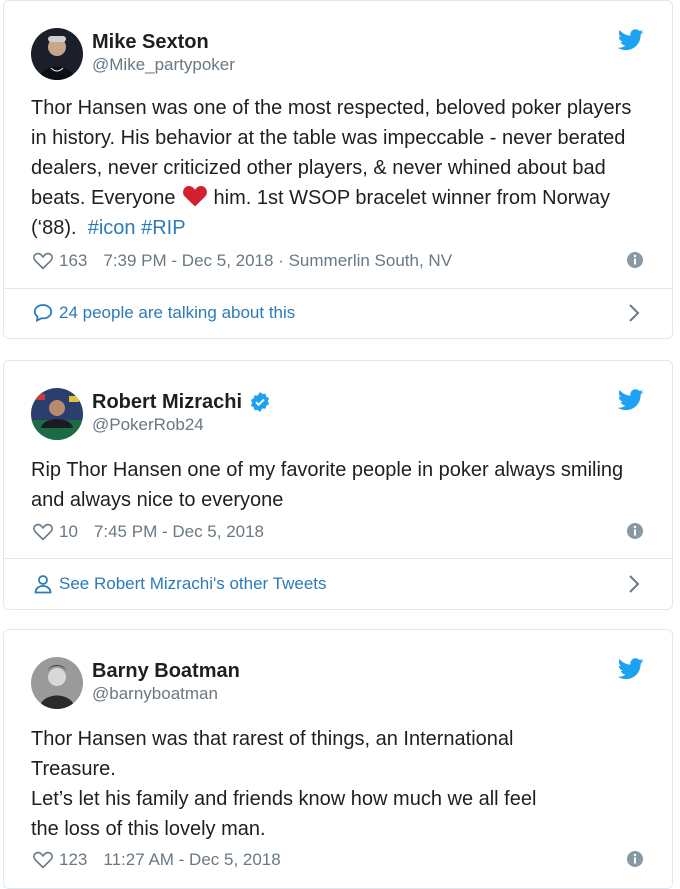 Image resolution: width=680 pixels, height=889 pixels. Describe the element at coordinates (163, 65) in the screenshot. I see `user-handle: @Mike_partypoker` at that location.